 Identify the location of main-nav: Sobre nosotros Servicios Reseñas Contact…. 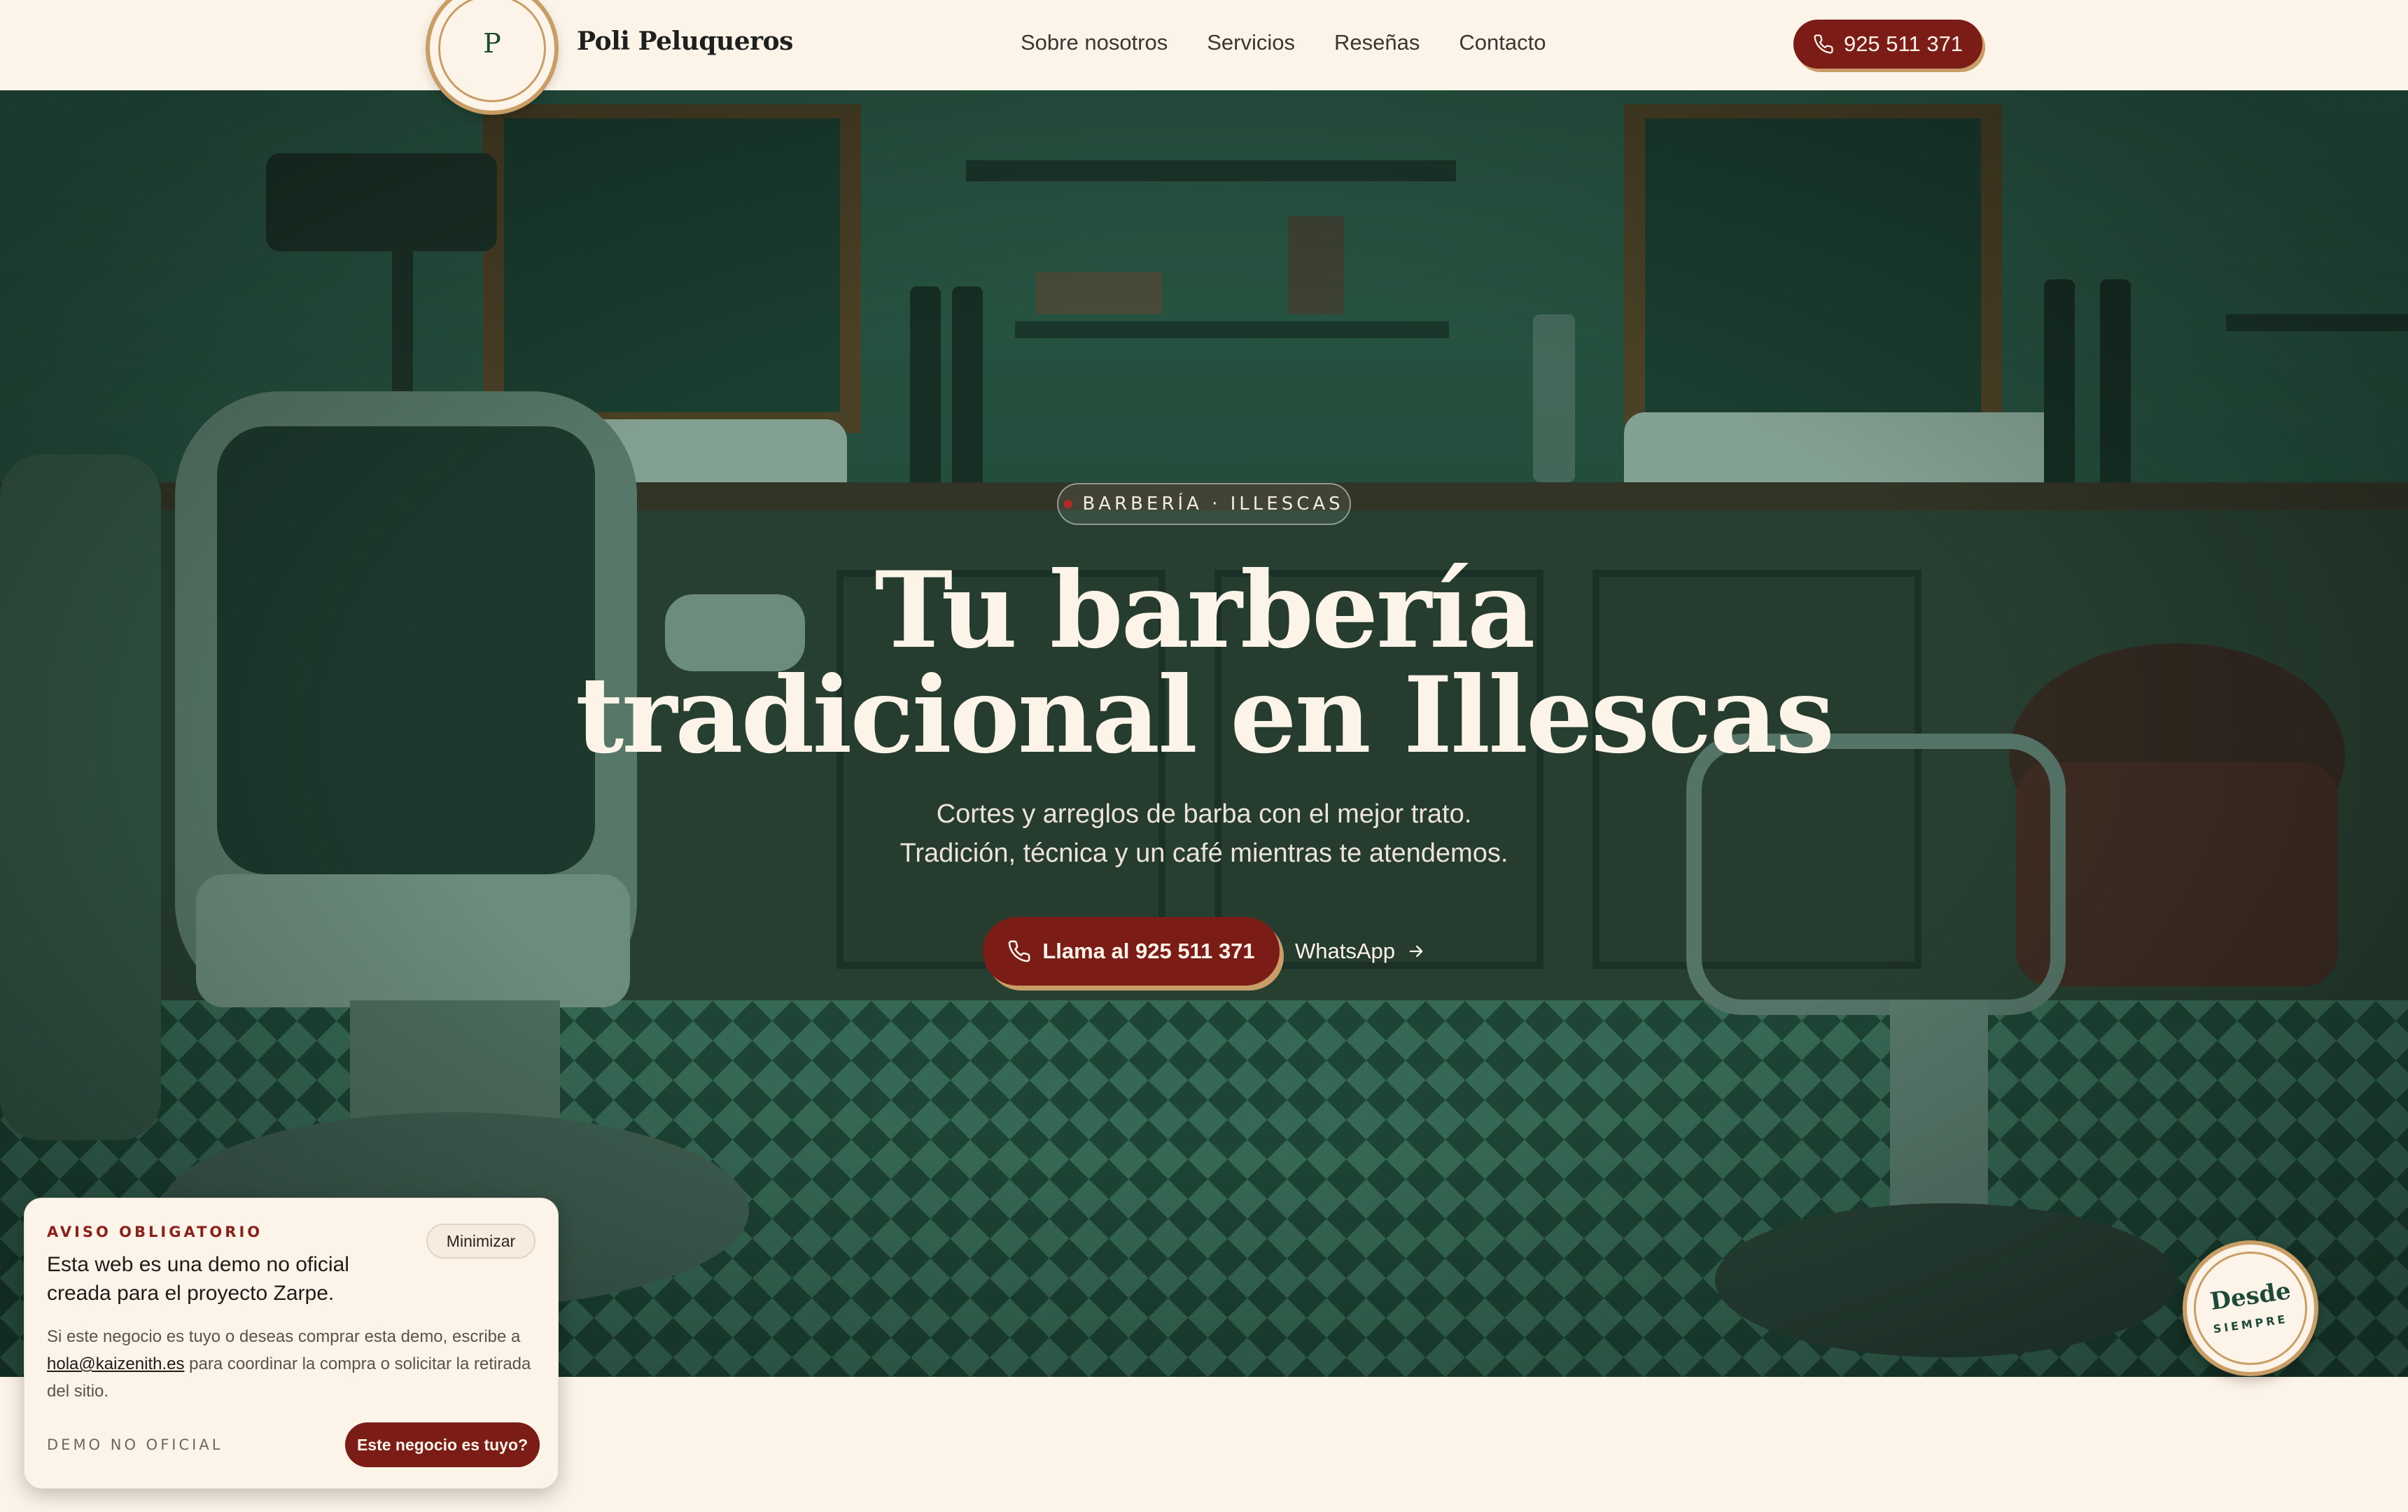
(1283, 42).